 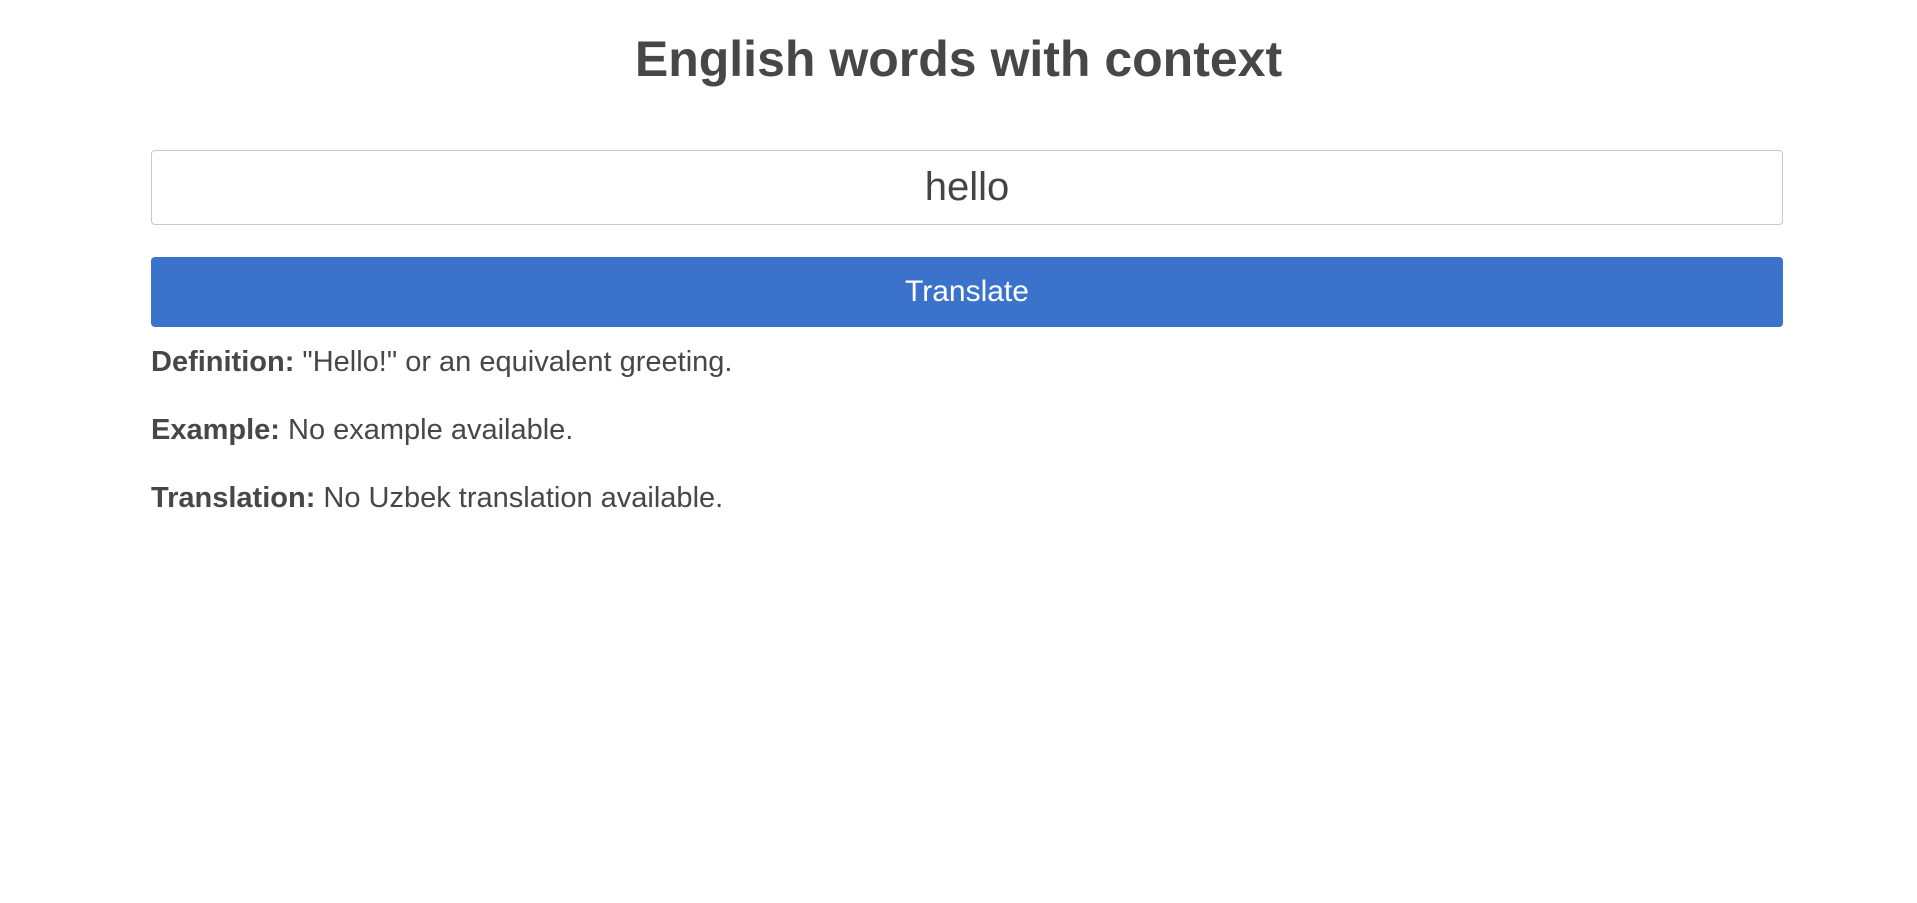 I want to click on example-line: Example: No example available., so click(x=362, y=430).